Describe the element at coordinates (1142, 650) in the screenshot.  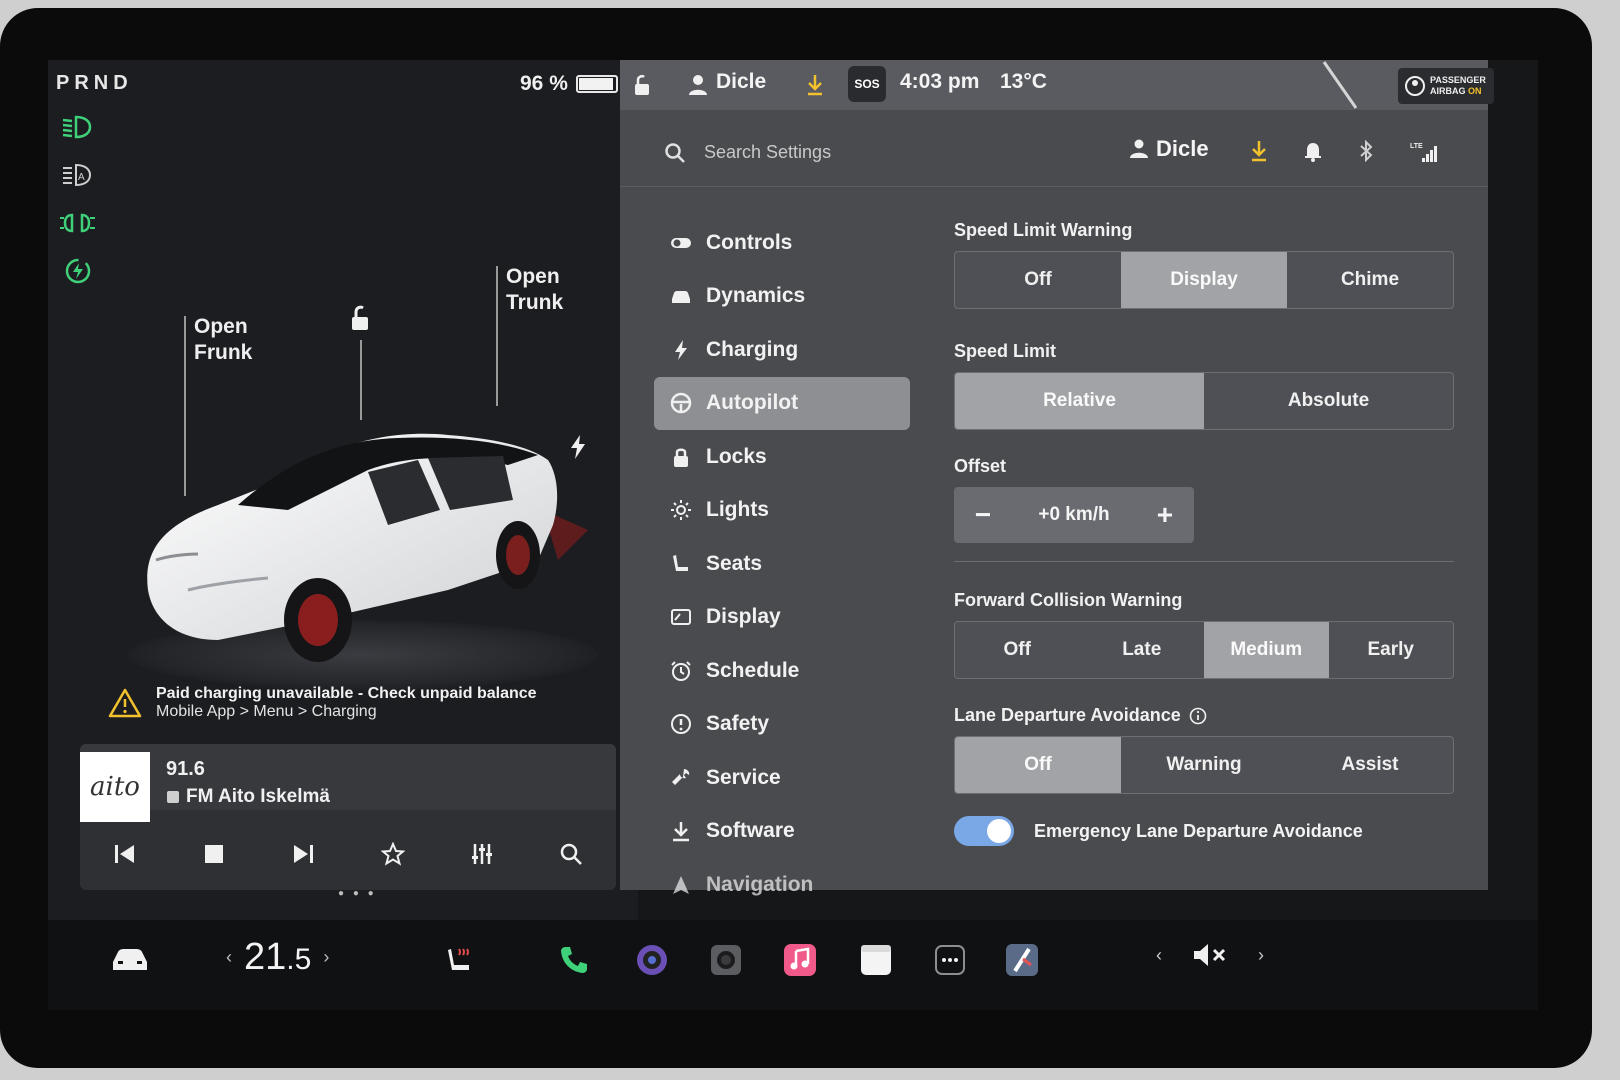
I see `fcw-late: Late` at that location.